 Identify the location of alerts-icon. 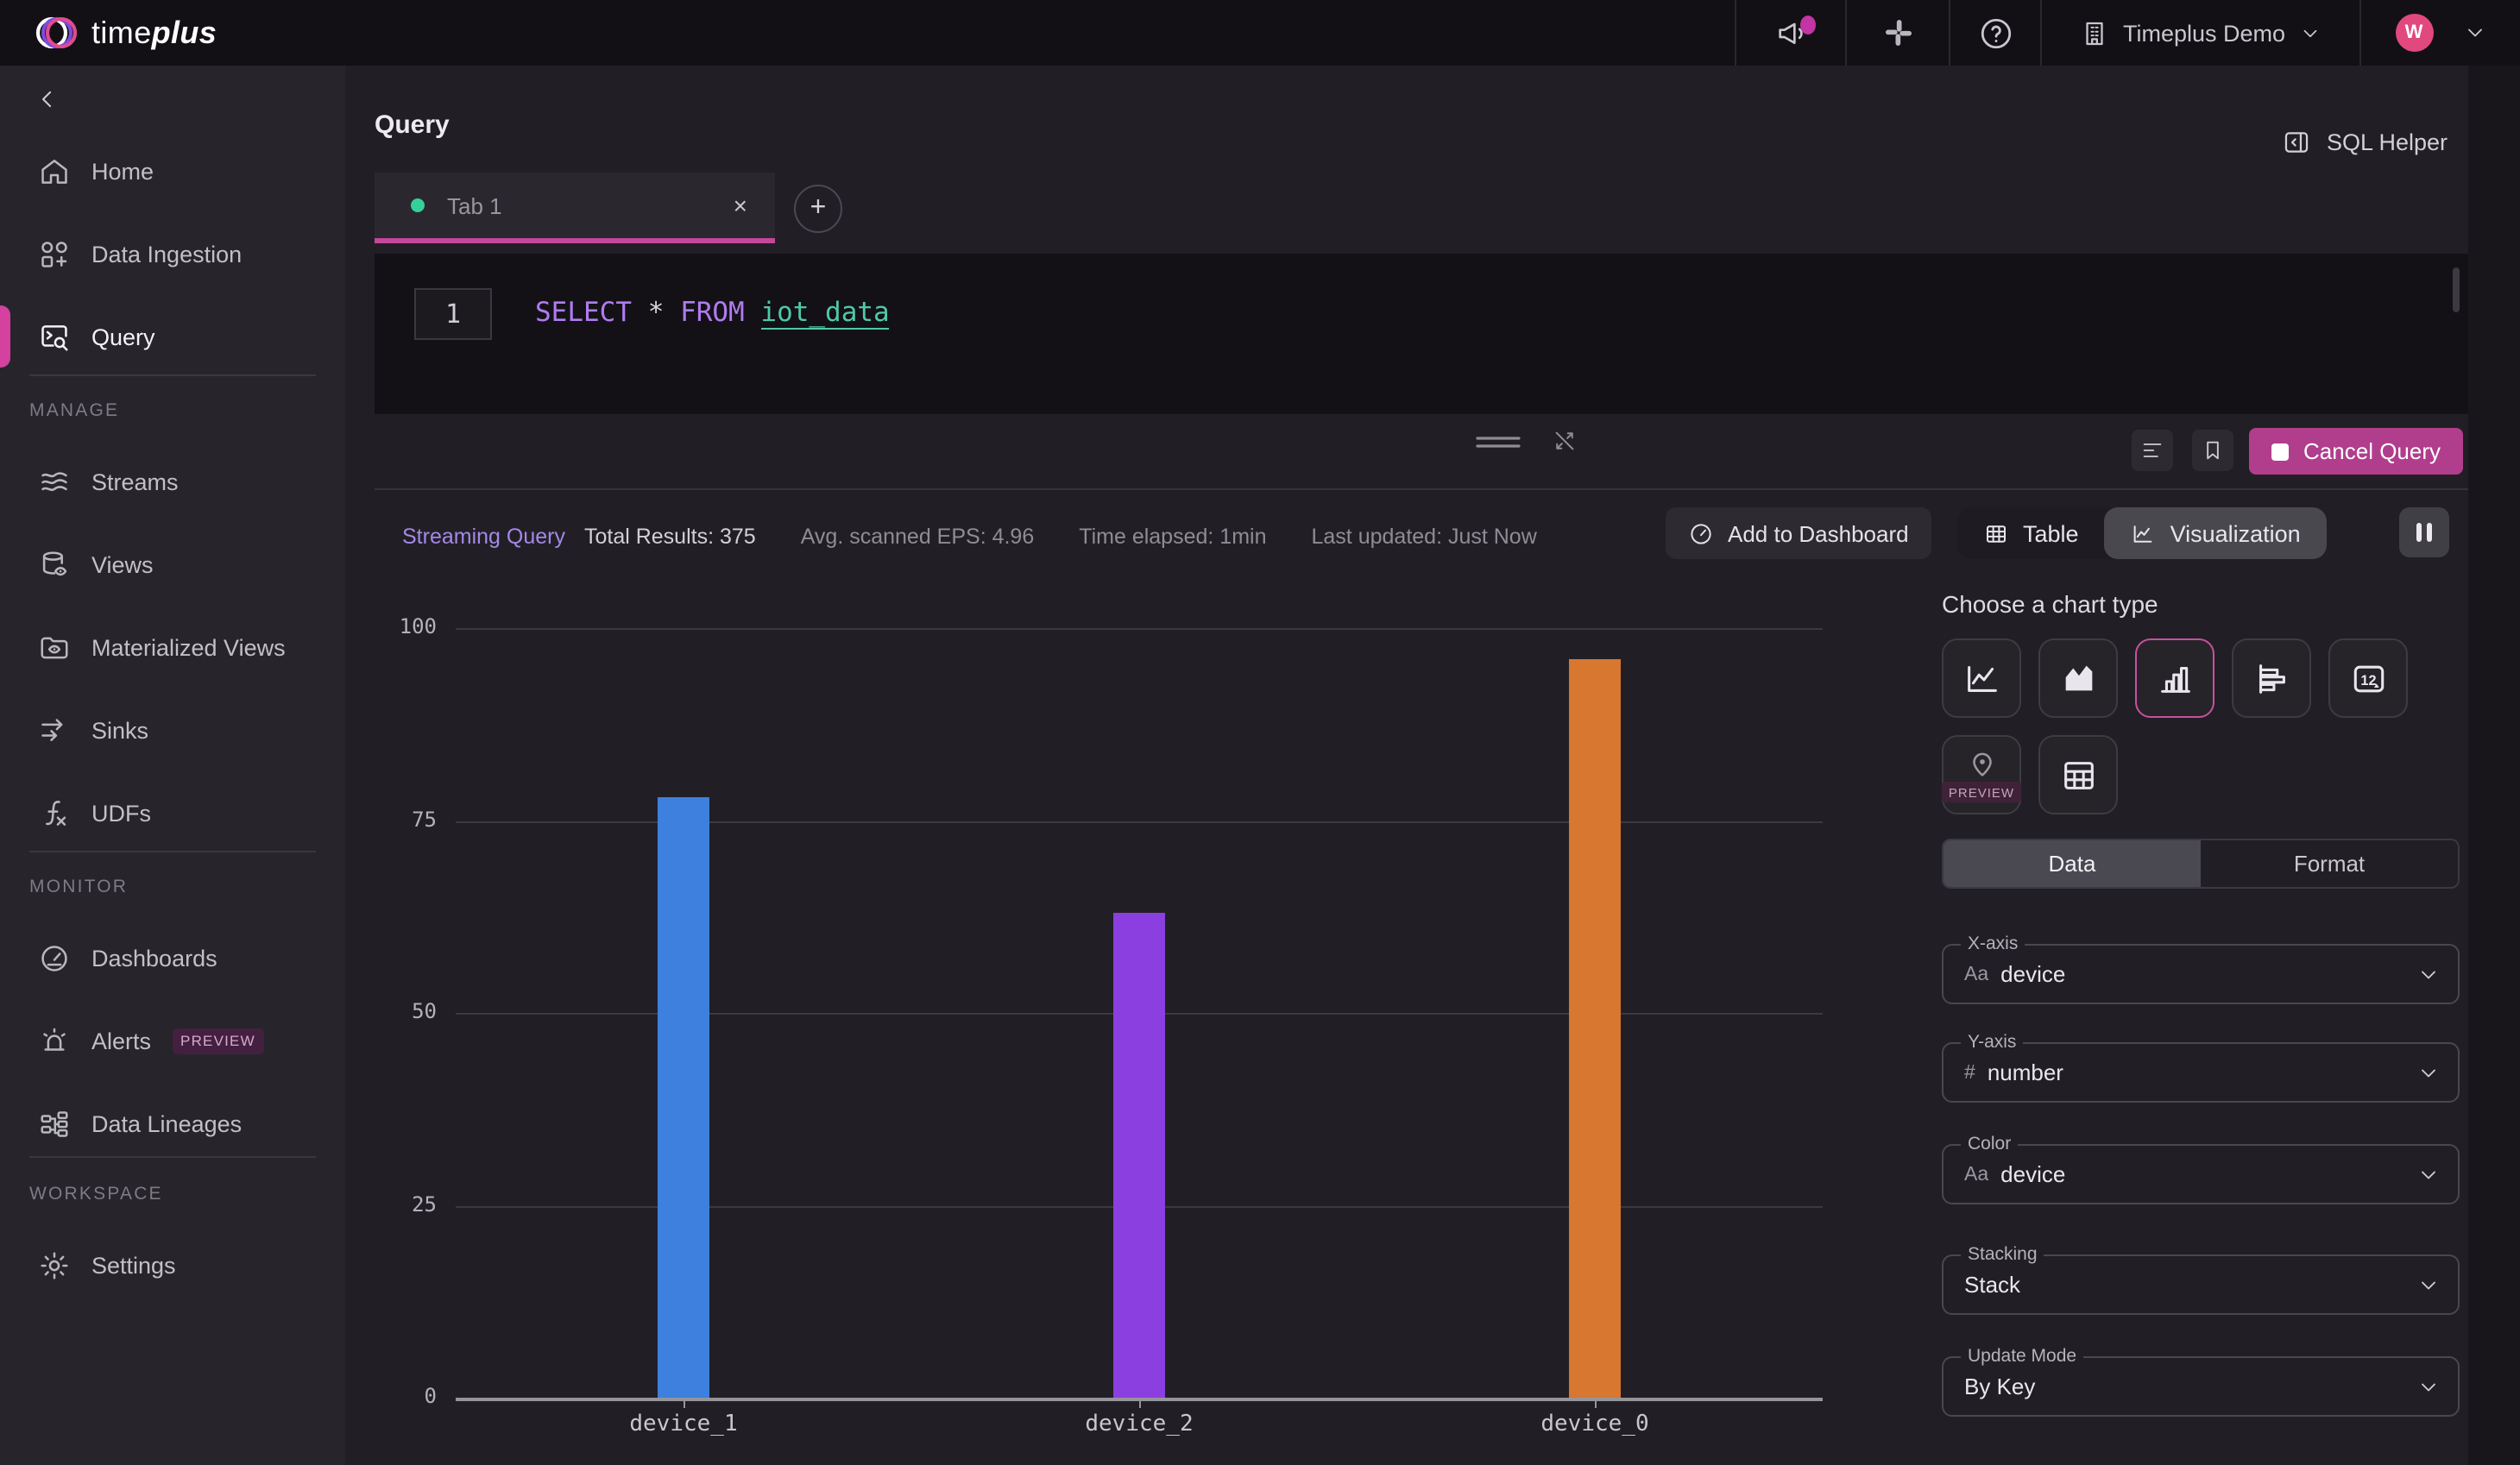
(55, 1038).